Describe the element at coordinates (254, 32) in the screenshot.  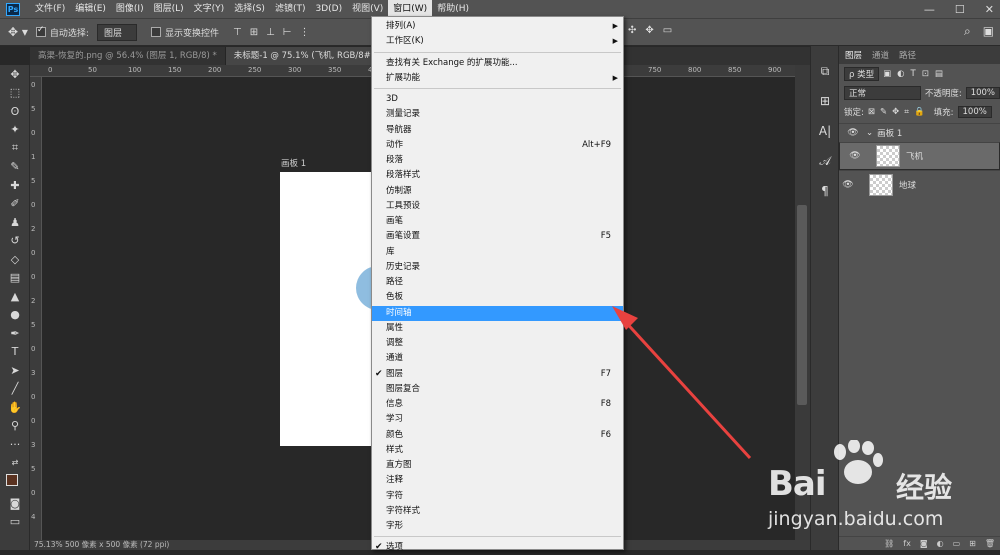
I see `align-middle-icon: ⊞` at that location.